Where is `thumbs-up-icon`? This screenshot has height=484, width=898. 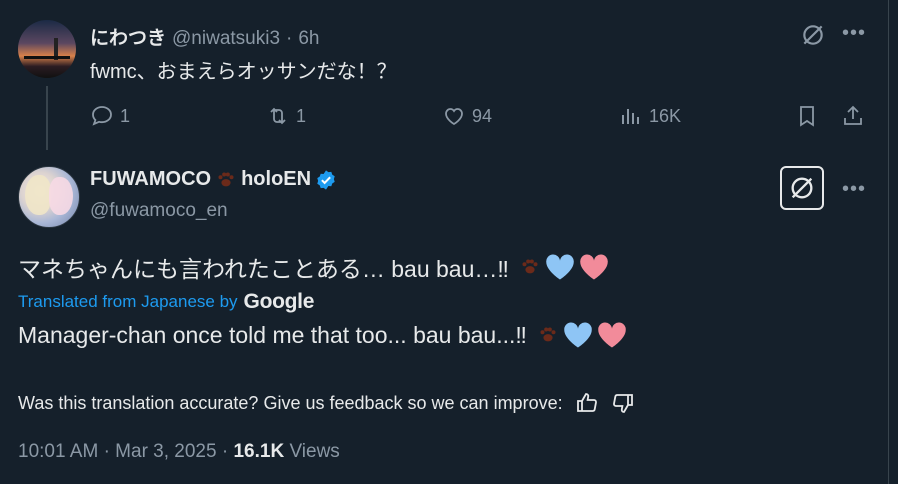 thumbs-up-icon is located at coordinates (587, 403).